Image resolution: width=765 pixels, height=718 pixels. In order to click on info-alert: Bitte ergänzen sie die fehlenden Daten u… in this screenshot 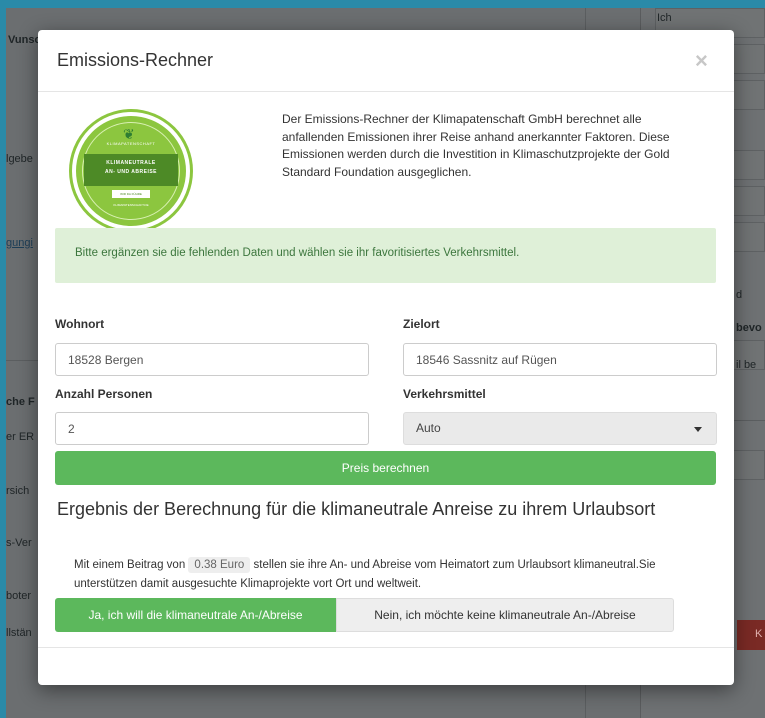, I will do `click(385, 255)`.